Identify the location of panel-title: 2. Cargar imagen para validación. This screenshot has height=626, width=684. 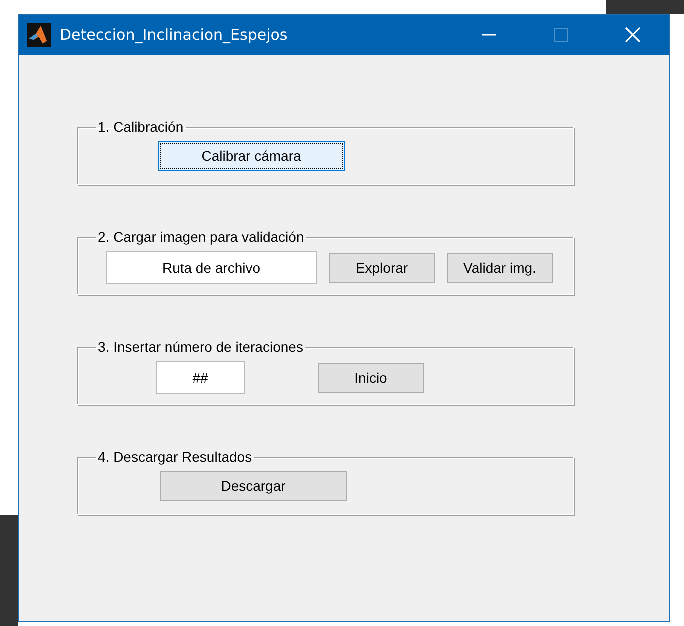
(201, 237).